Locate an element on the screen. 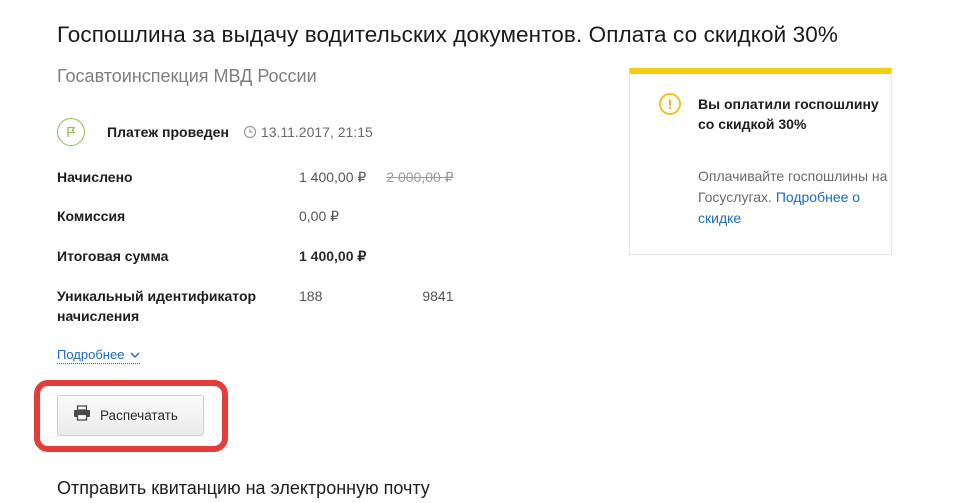 The width and height of the screenshot is (960, 503). info-title: Вы оплатили госпошлину со скидкой 30% is located at coordinates (788, 114).